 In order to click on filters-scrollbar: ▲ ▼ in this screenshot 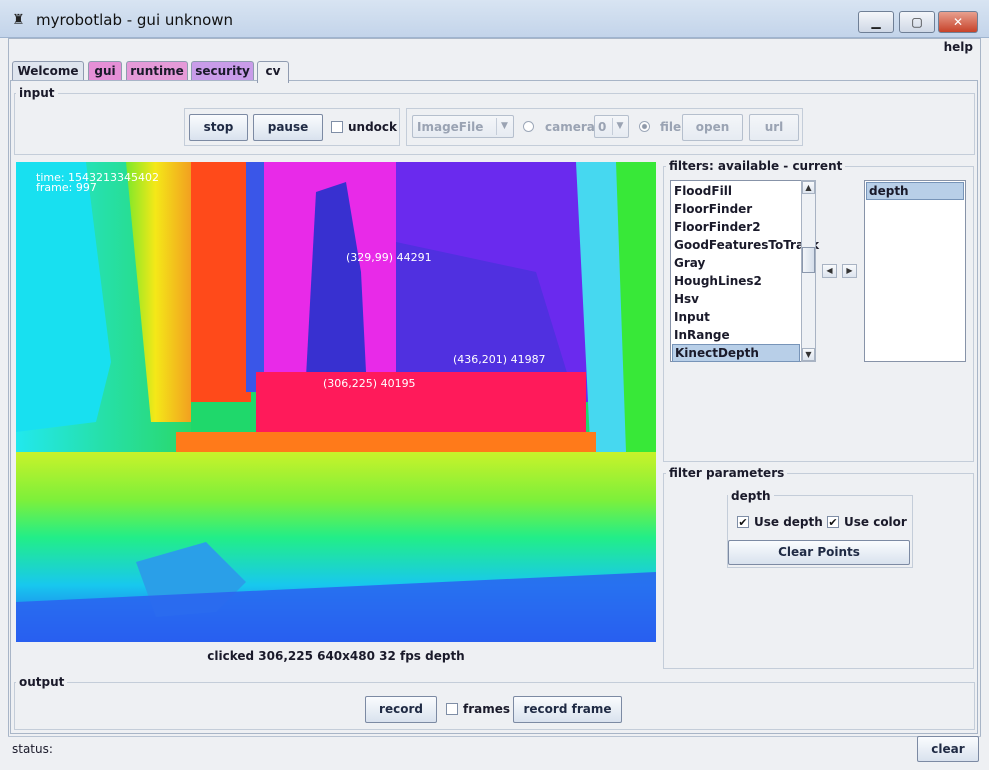, I will do `click(808, 271)`.